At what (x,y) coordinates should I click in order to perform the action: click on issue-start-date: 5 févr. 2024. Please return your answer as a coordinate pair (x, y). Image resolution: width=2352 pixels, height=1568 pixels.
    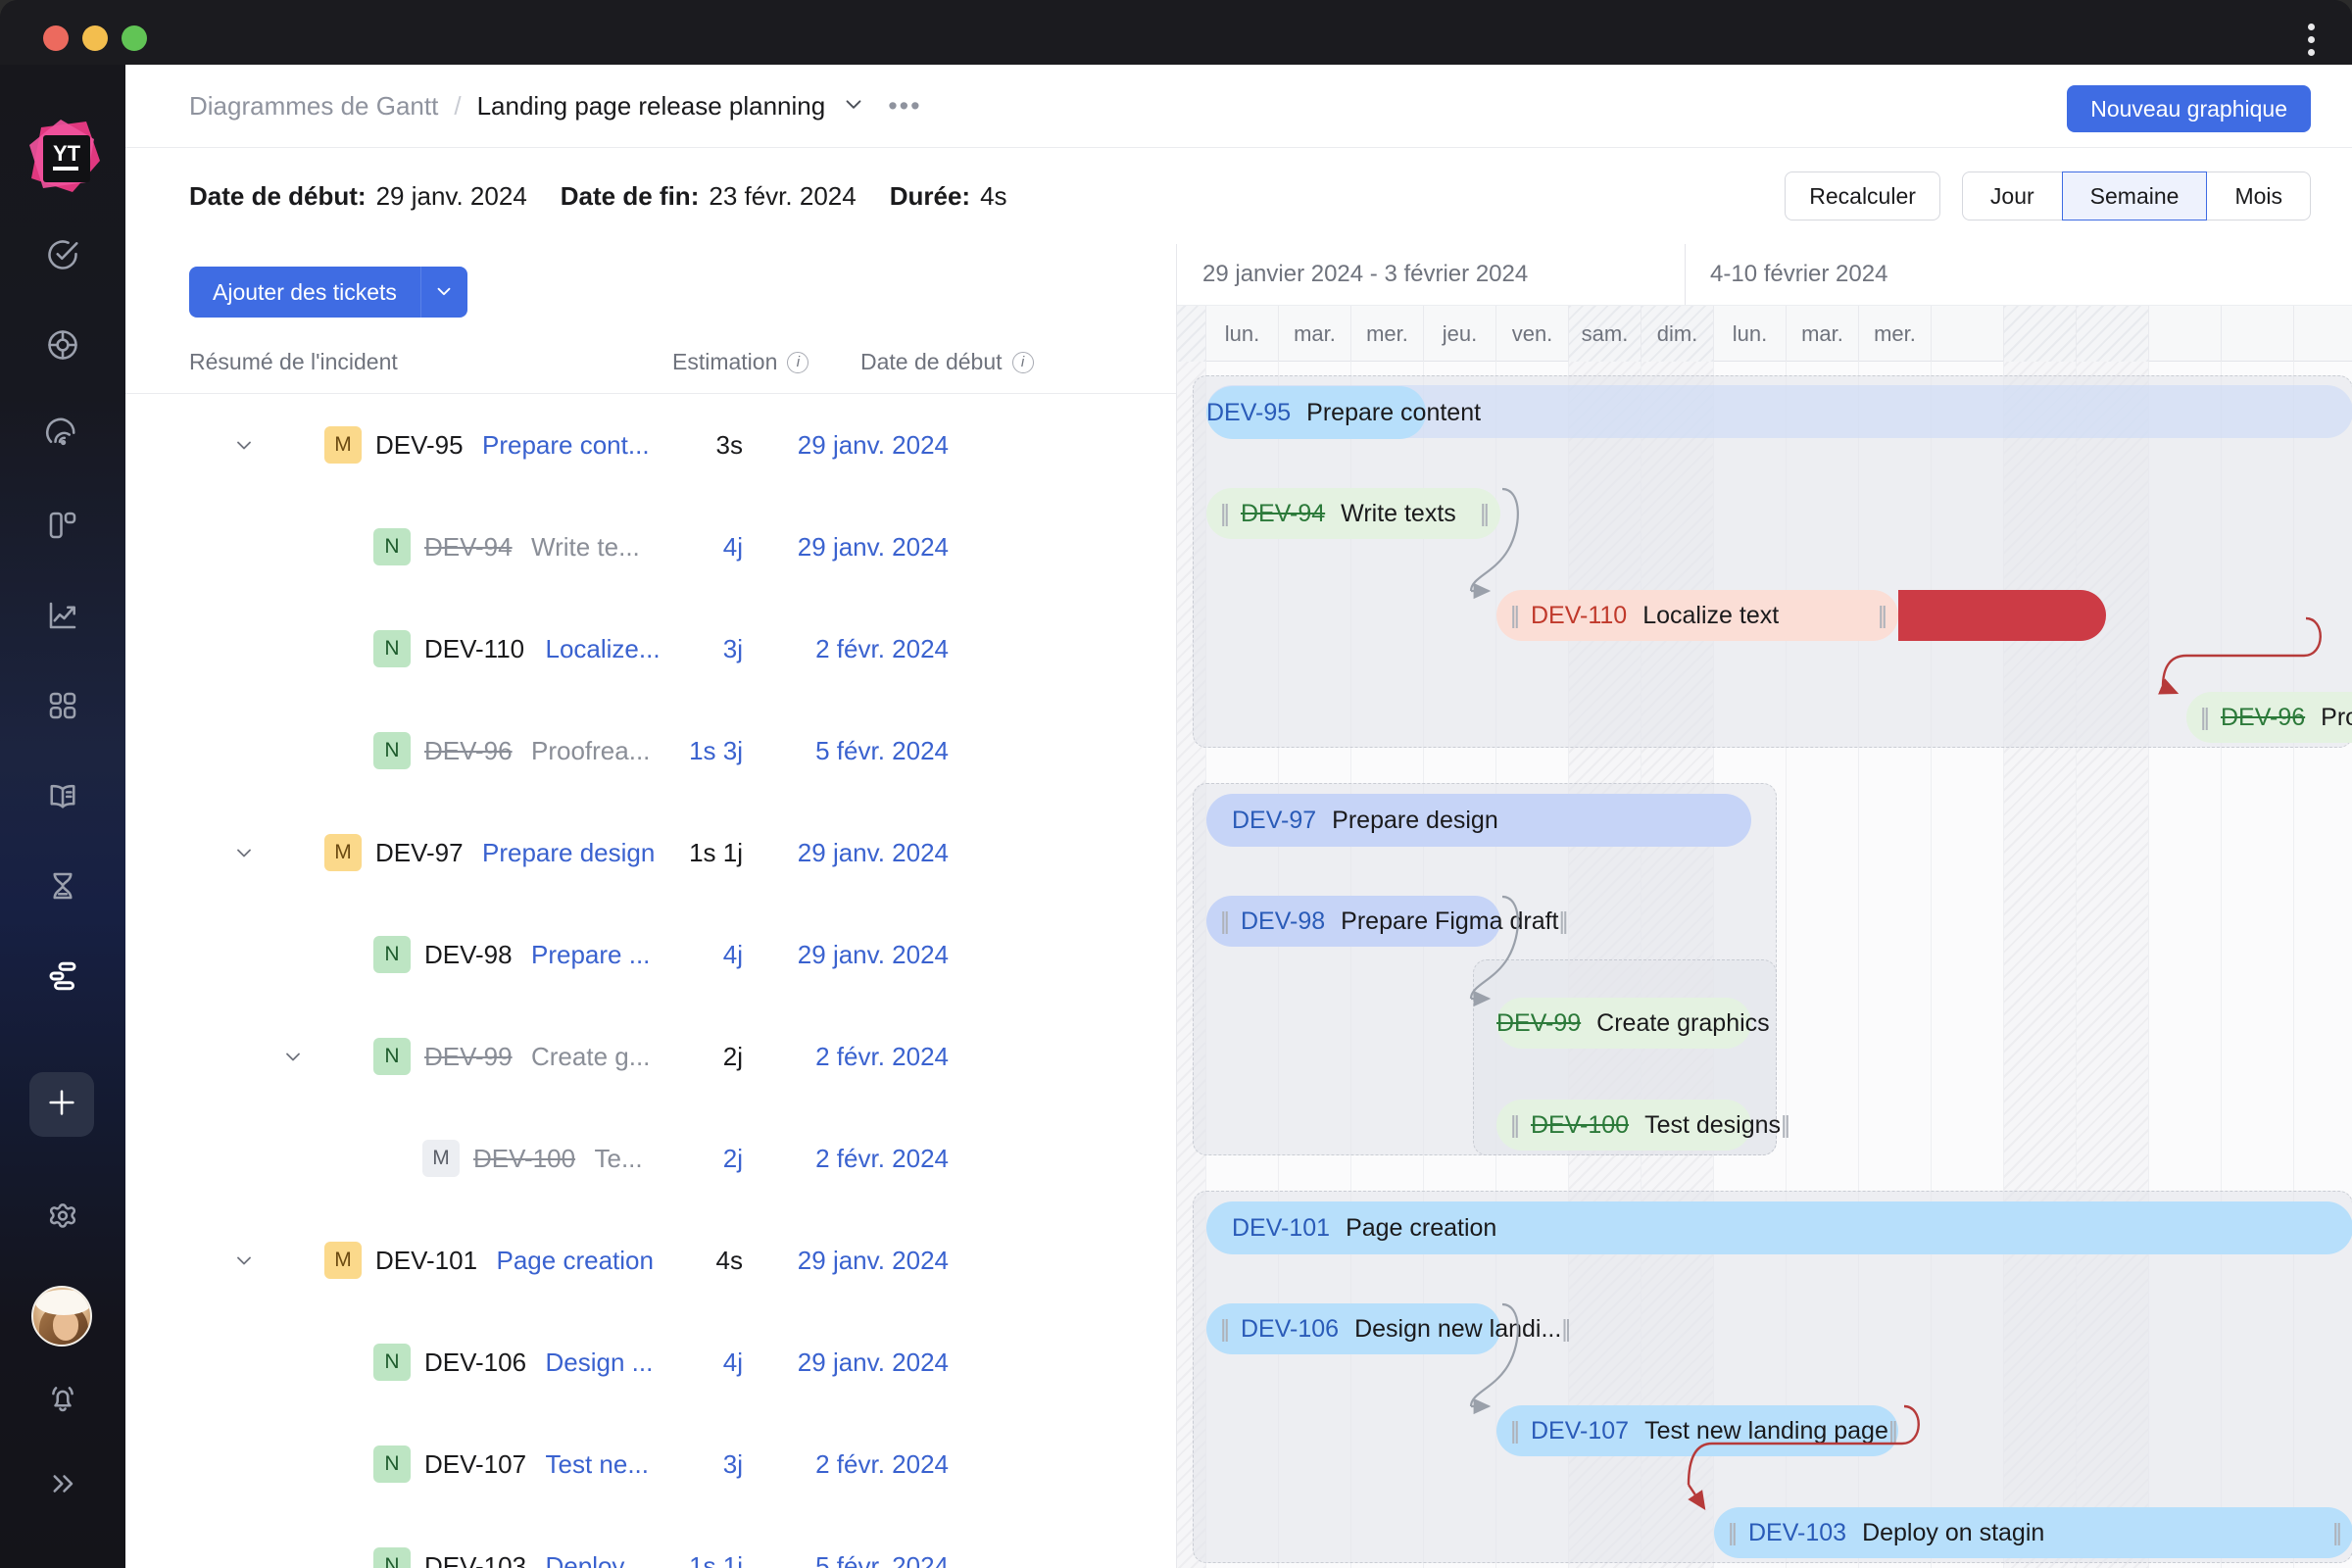
    Looking at the image, I should click on (841, 1559).